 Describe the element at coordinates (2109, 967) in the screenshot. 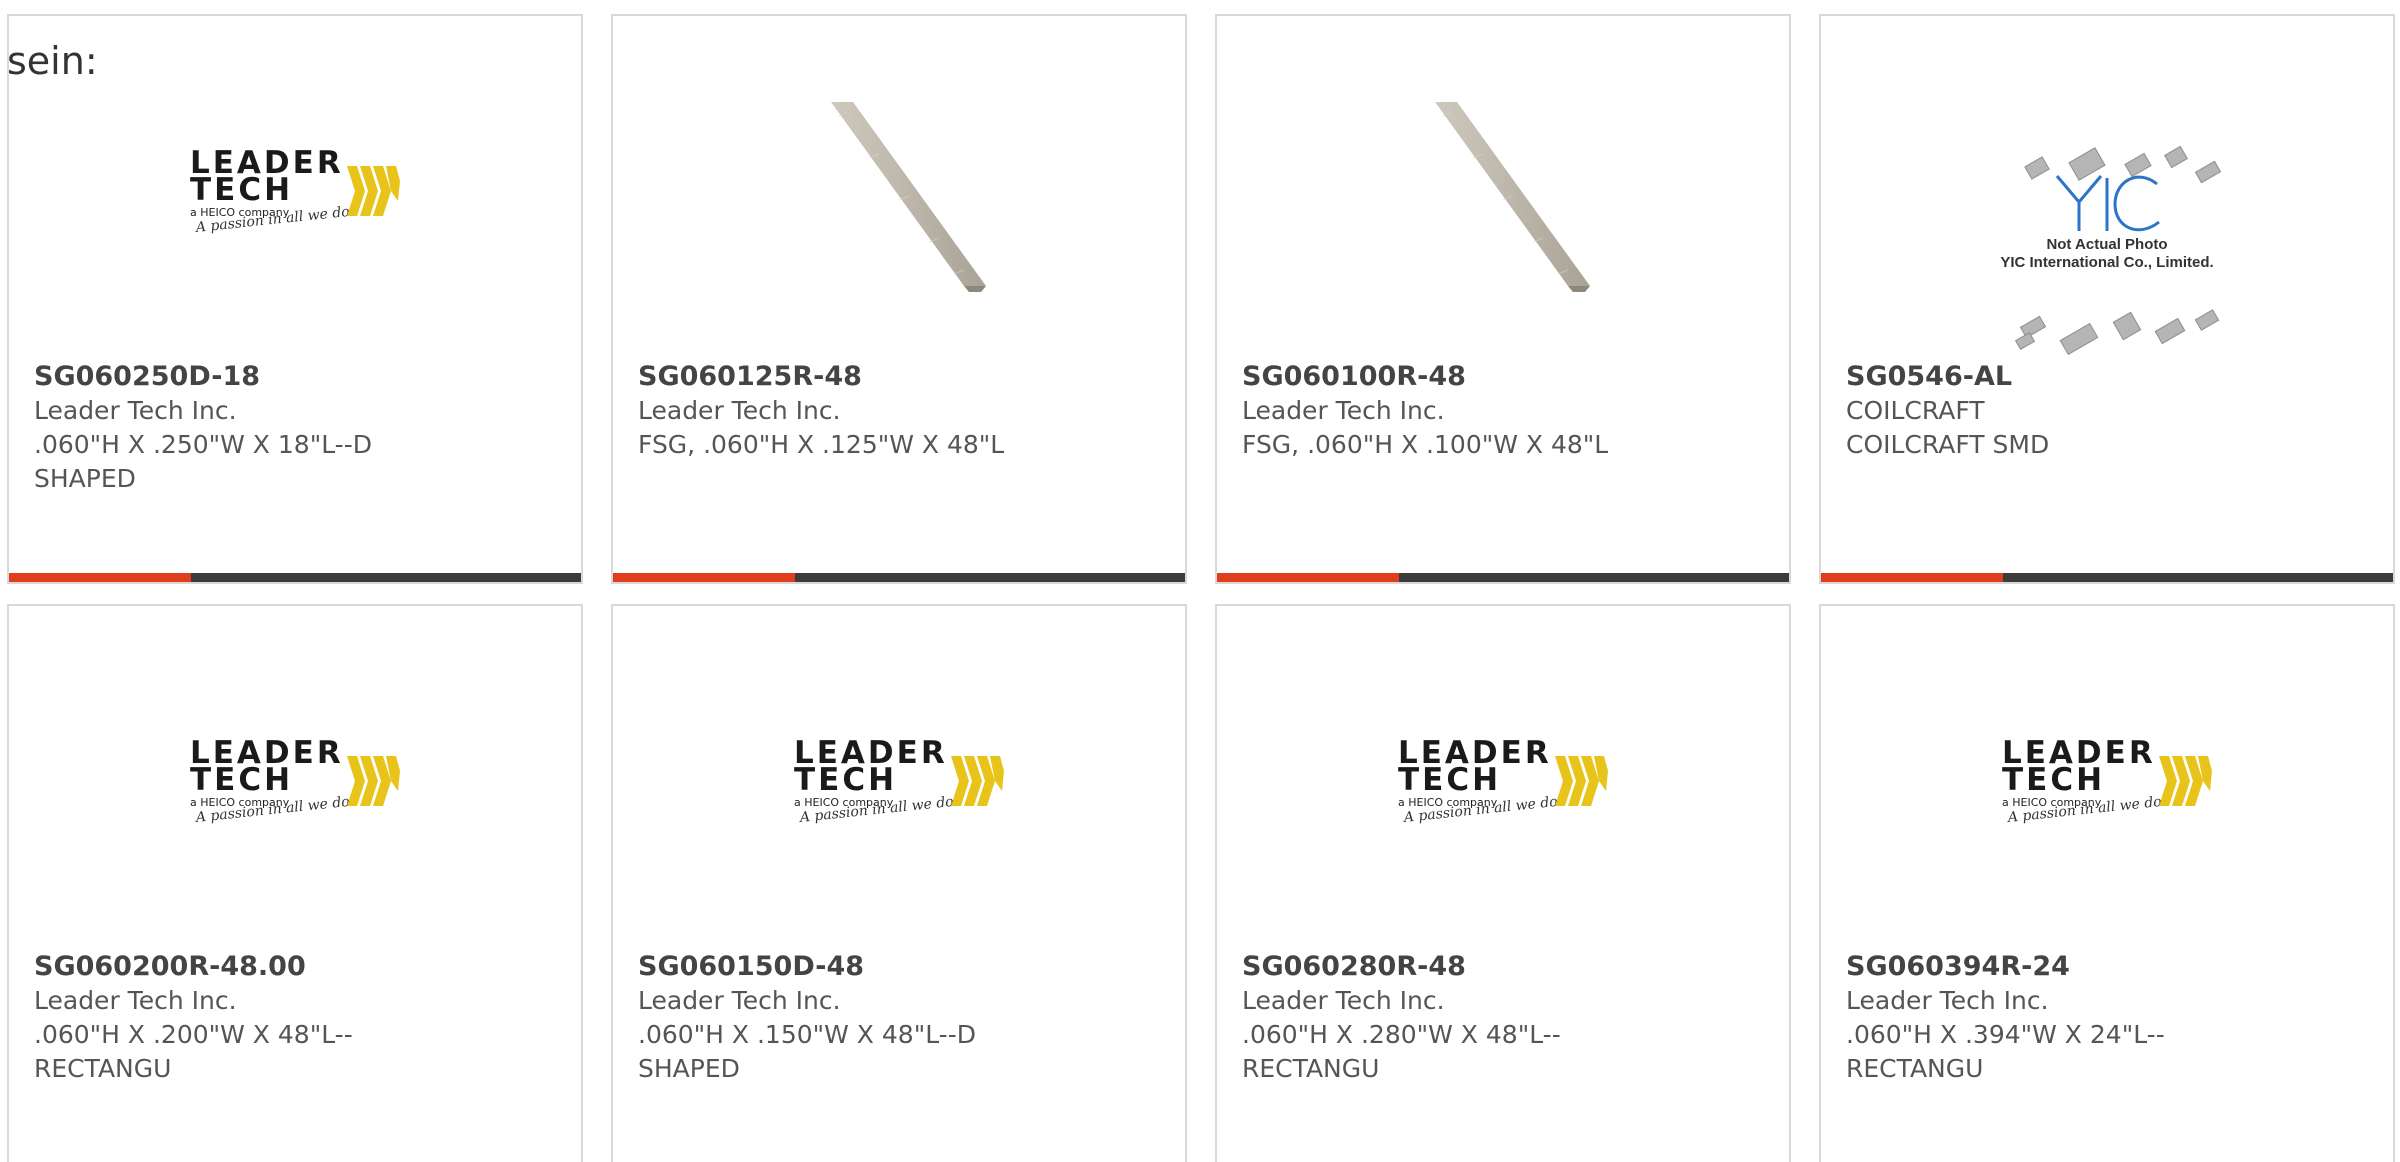

I see `part-number: SG060394R-24` at that location.